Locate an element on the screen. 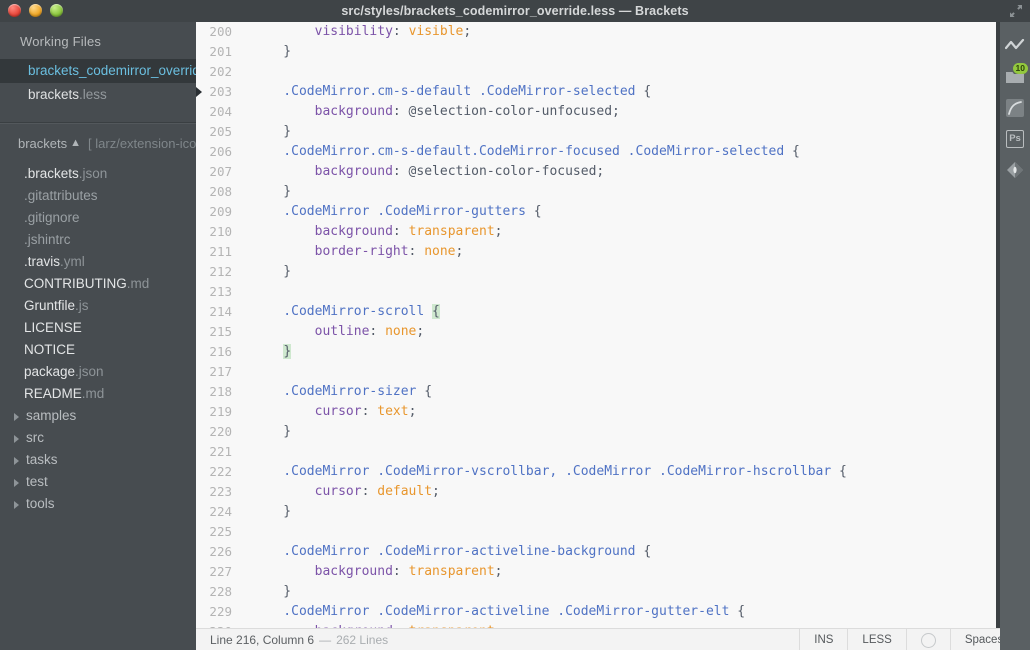 The height and width of the screenshot is (650, 1030). line-text: cursor: default; is located at coordinates (341, 492).